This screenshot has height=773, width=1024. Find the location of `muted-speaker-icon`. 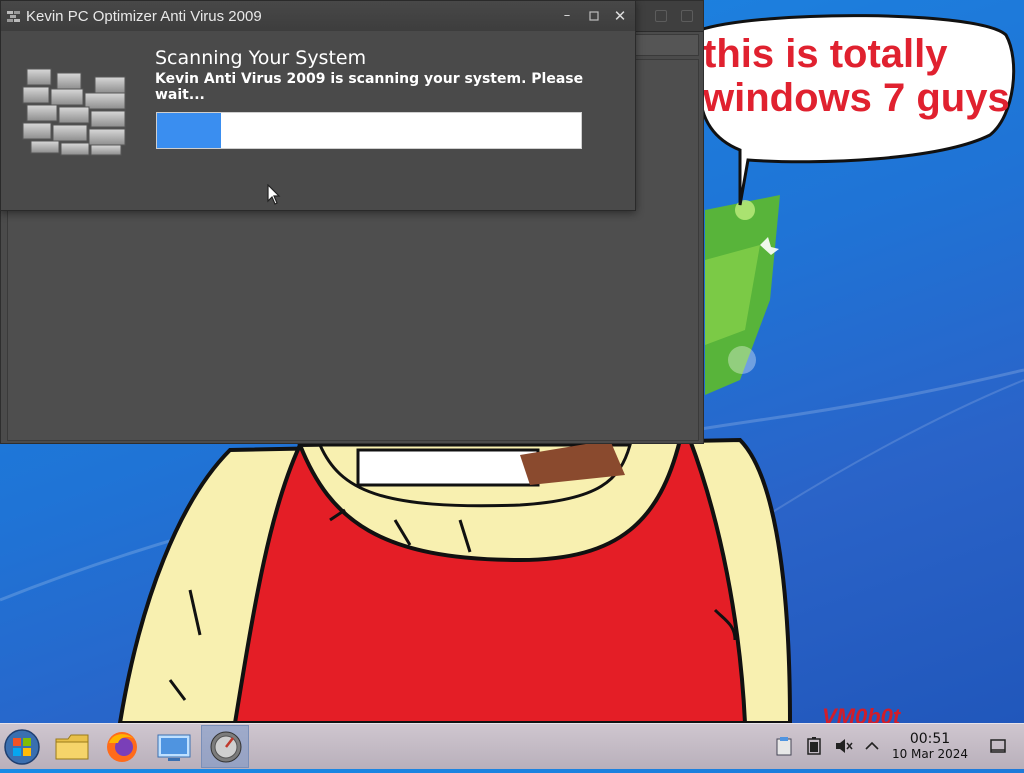

muted-speaker-icon is located at coordinates (844, 746).